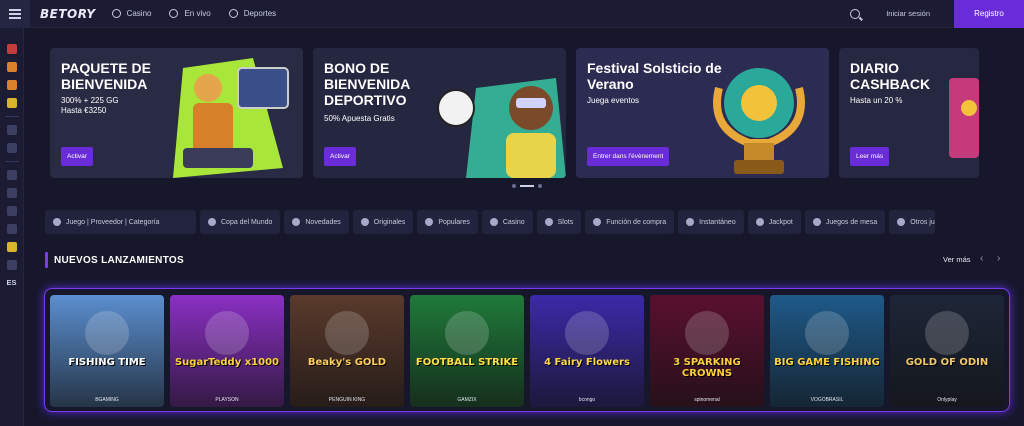 The image size is (1024, 426). What do you see at coordinates (467, 362) in the screenshot?
I see `game-title: FOOTBALL STRIKE` at bounding box center [467, 362].